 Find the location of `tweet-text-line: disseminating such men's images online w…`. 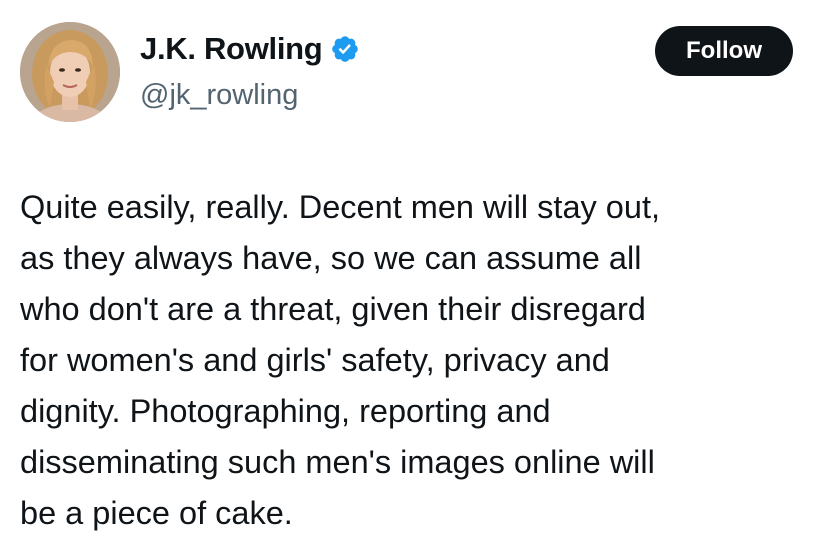

tweet-text-line: disseminating such men's images online w… is located at coordinates (337, 462).